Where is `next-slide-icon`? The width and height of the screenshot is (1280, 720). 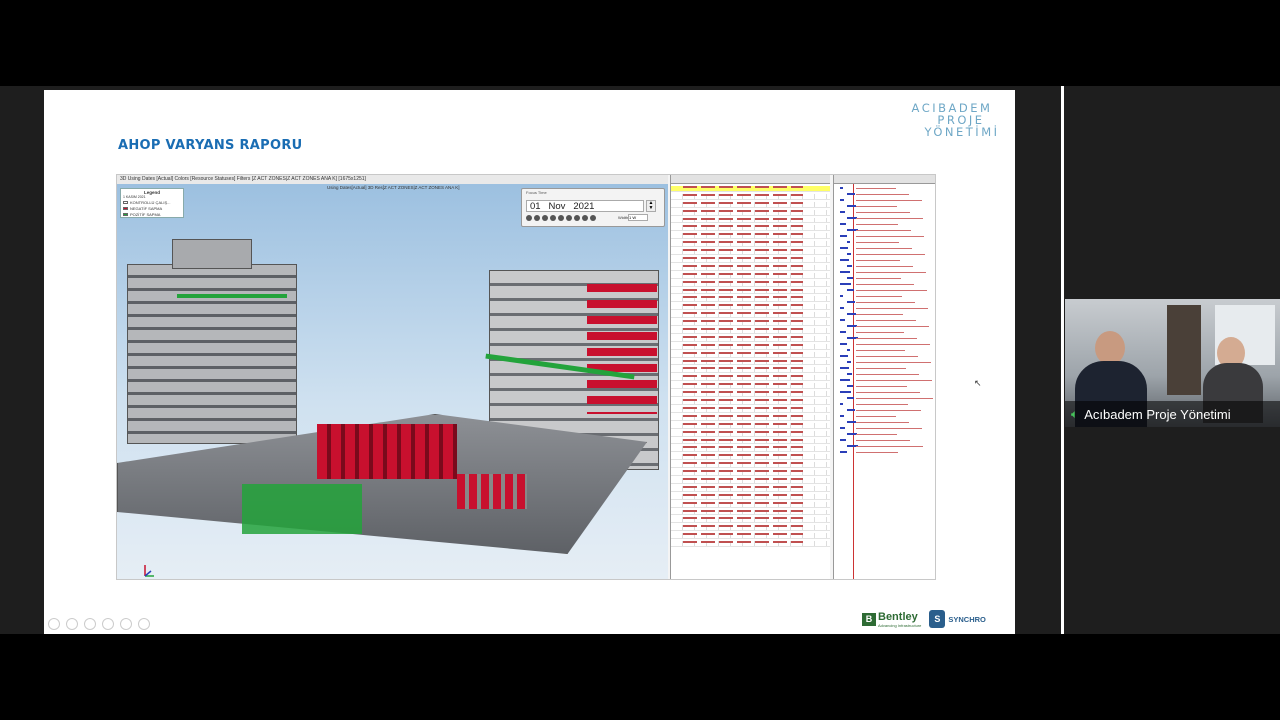
next-slide-icon is located at coordinates (72, 624).